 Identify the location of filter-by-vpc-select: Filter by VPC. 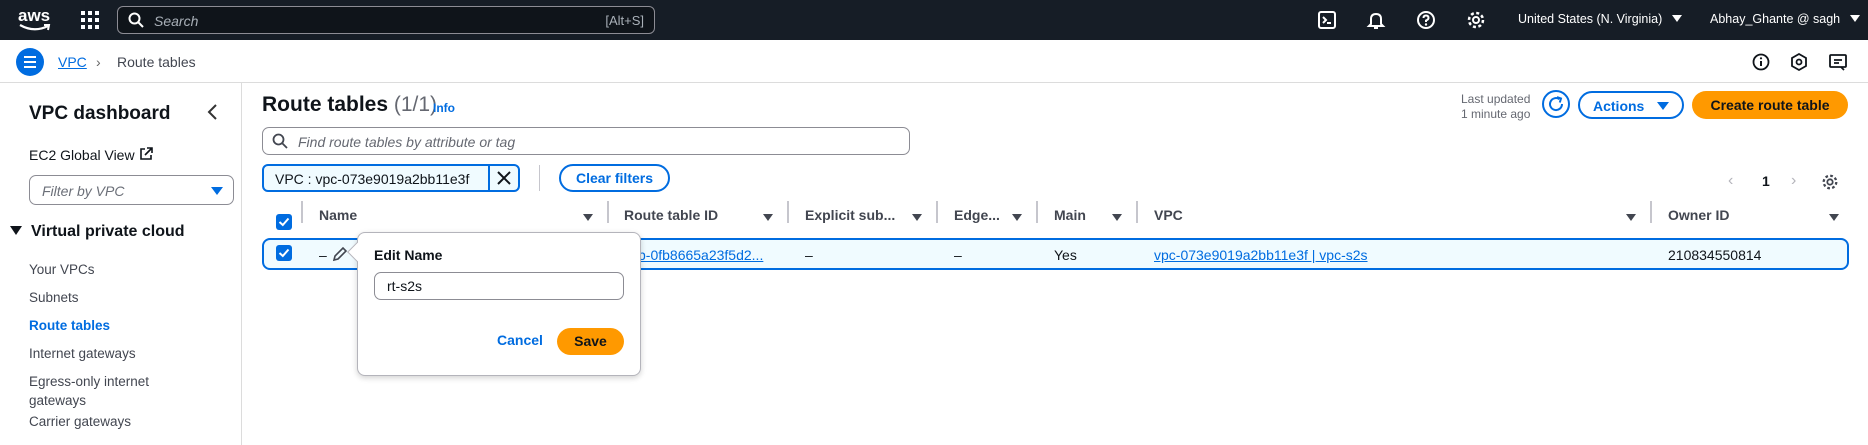
(131, 190).